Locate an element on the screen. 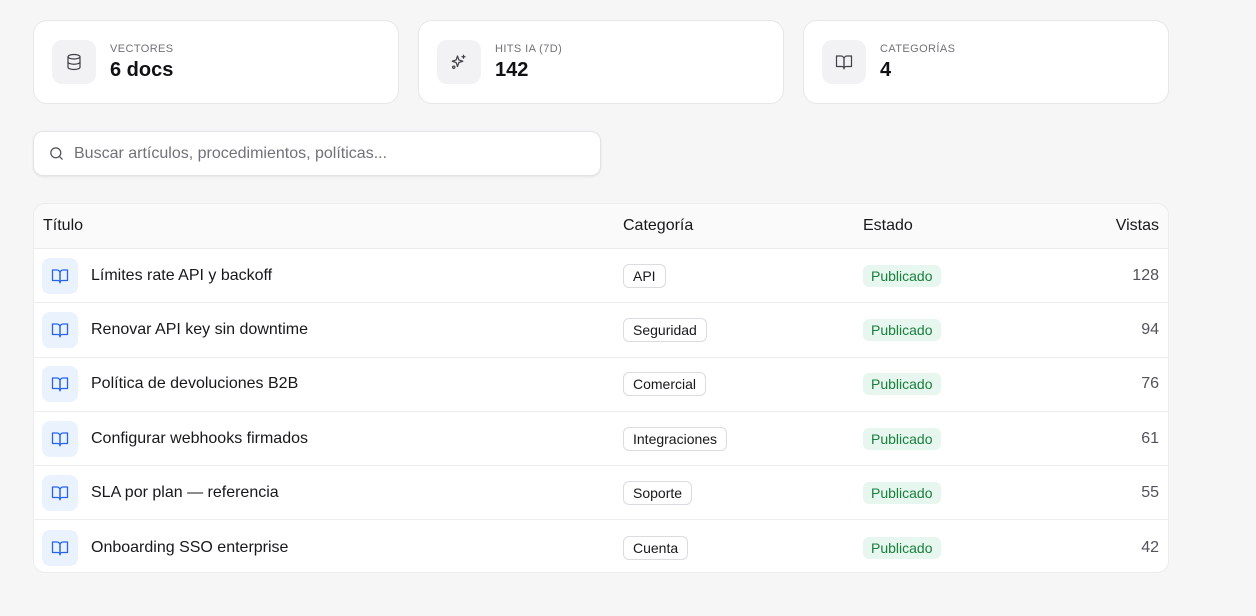 The width and height of the screenshot is (1256, 616). header-state: Estado is located at coordinates (888, 226).